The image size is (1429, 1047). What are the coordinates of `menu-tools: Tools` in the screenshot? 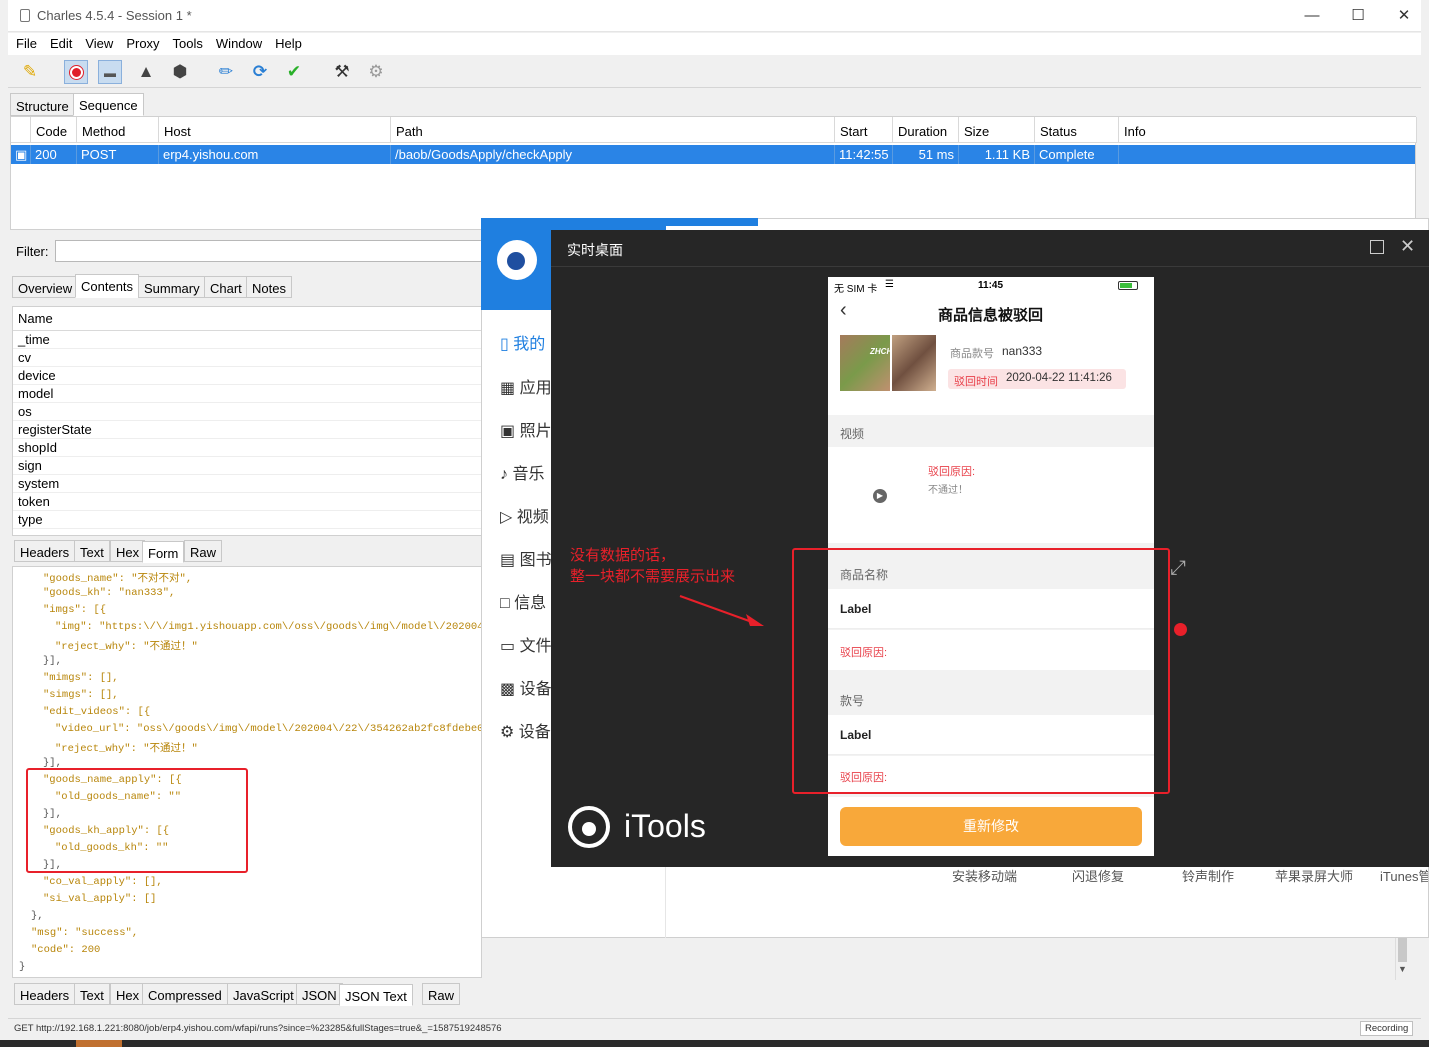 It's located at (186, 42).